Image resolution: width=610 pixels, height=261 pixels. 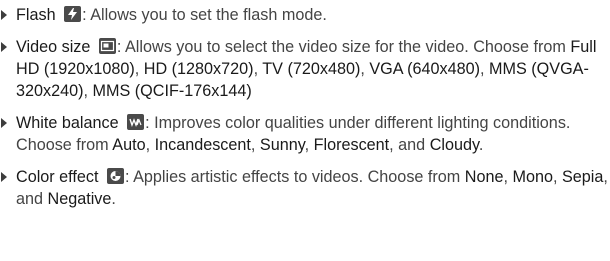 What do you see at coordinates (115, 176) in the screenshot?
I see `color-effect-icon` at bounding box center [115, 176].